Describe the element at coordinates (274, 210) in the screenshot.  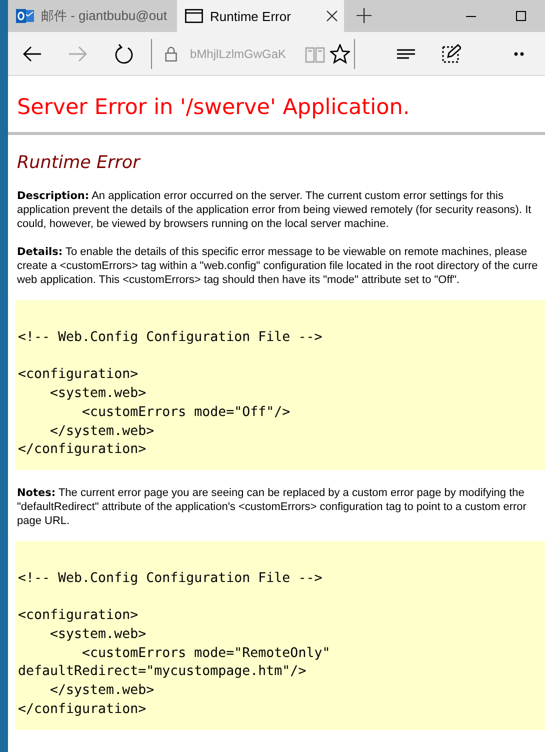
I see `paragraph: Description: An application error occurred on the server. The current custom error settings for this application prevent the details of the application error from being viewed remotely (for security reasons). It could, however, be viewed by browsers running on the local server machine.` at that location.